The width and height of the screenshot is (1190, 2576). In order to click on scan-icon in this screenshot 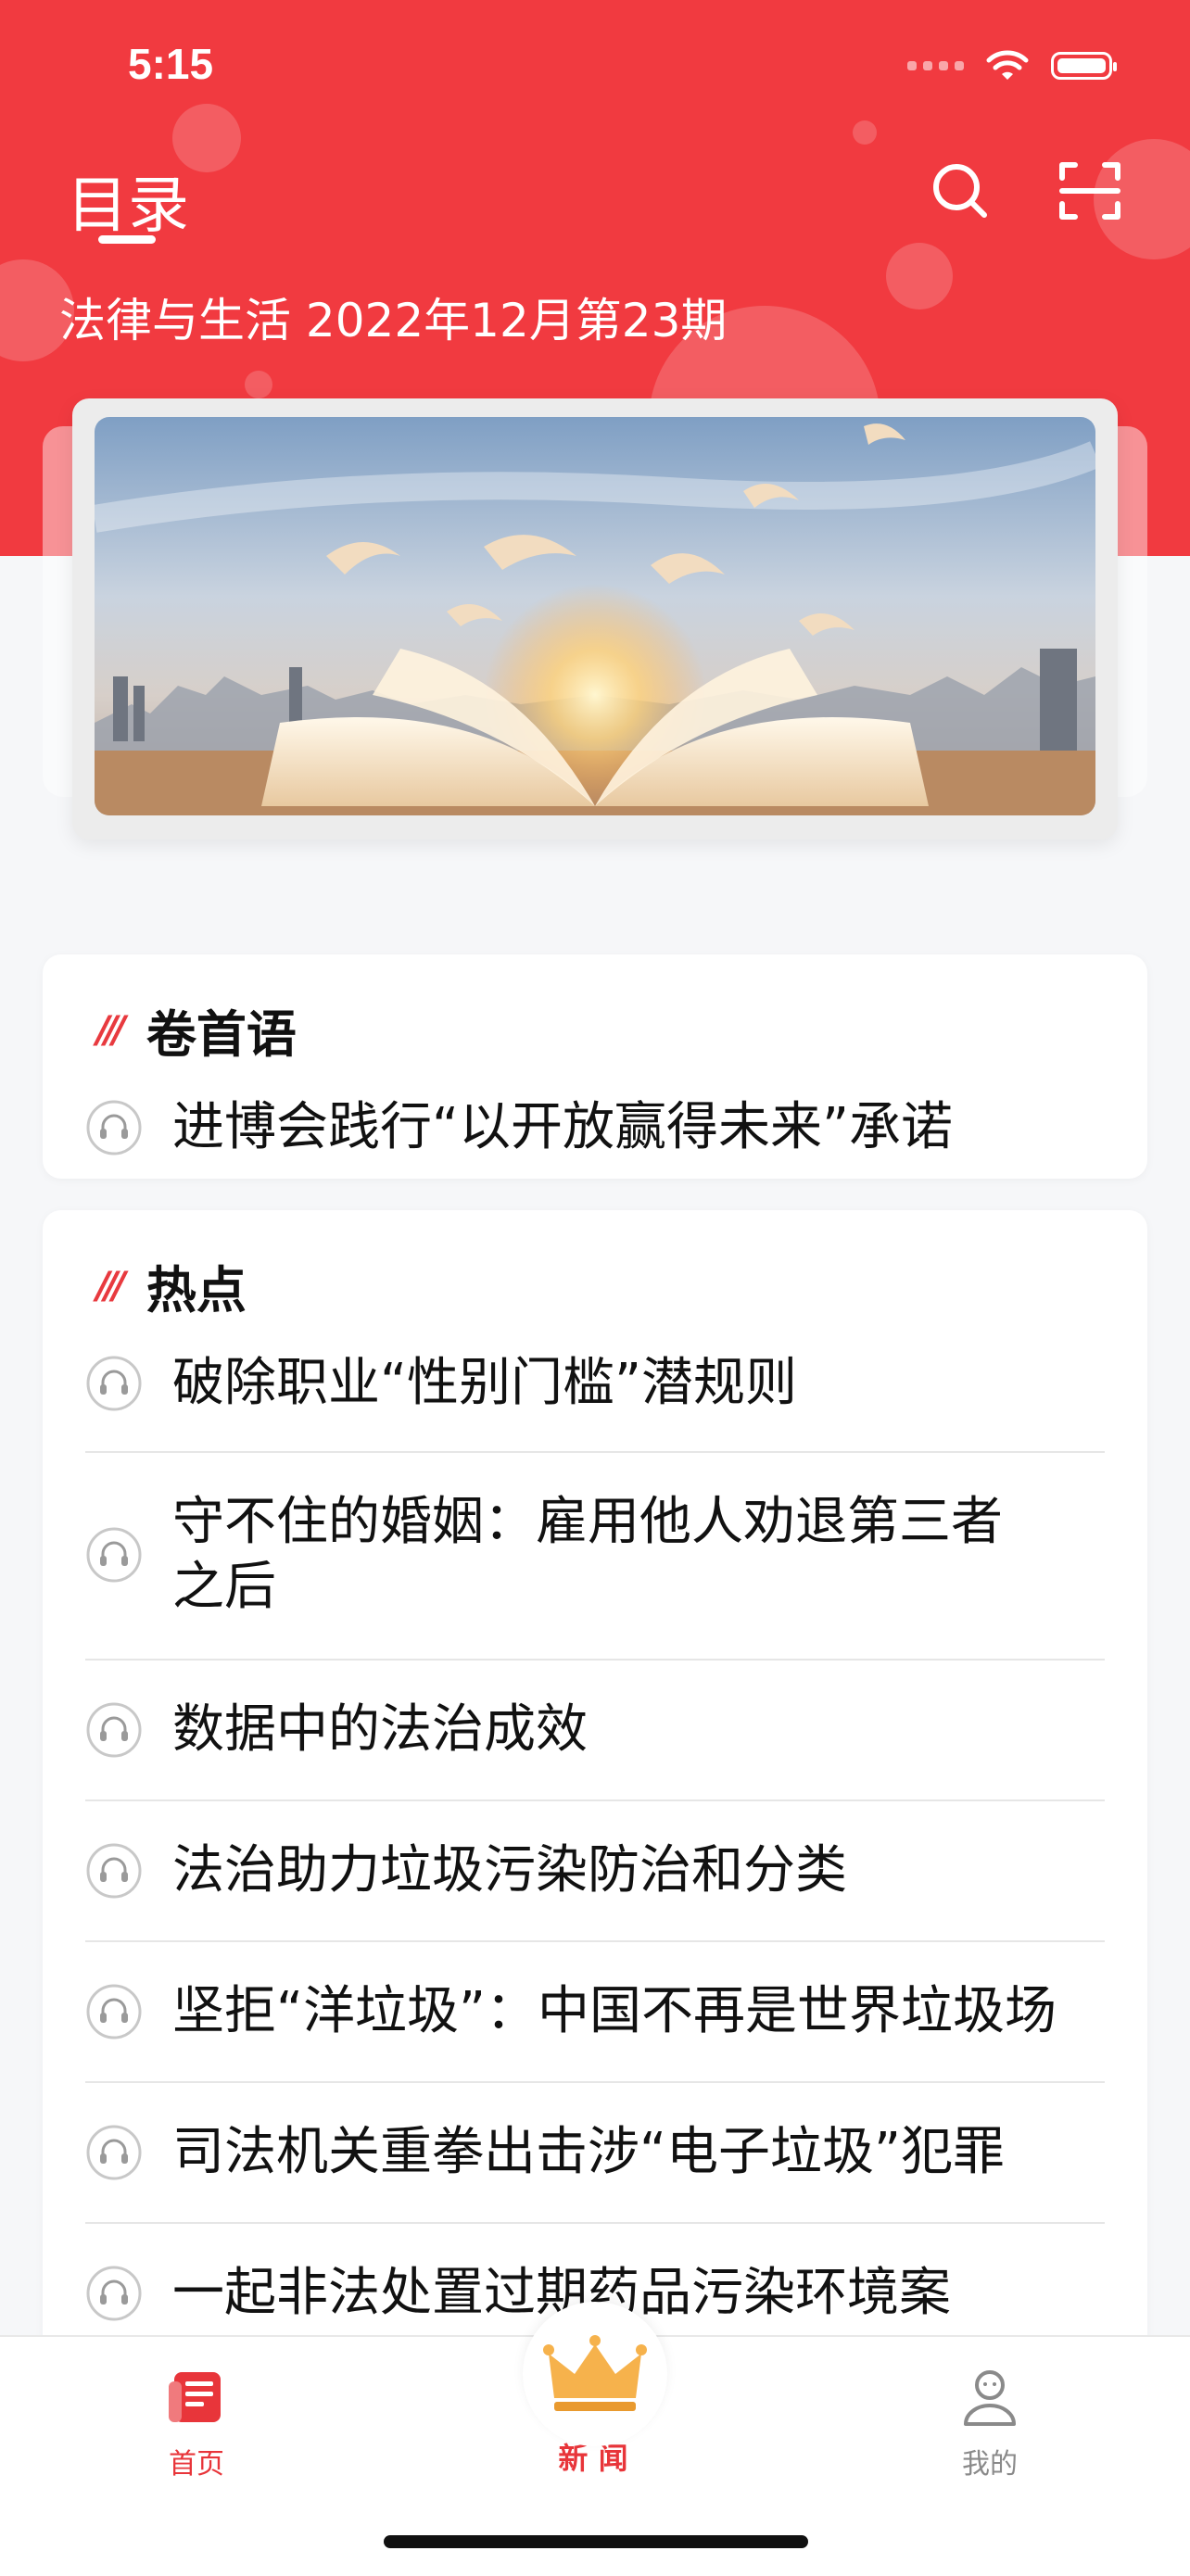, I will do `click(1089, 191)`.